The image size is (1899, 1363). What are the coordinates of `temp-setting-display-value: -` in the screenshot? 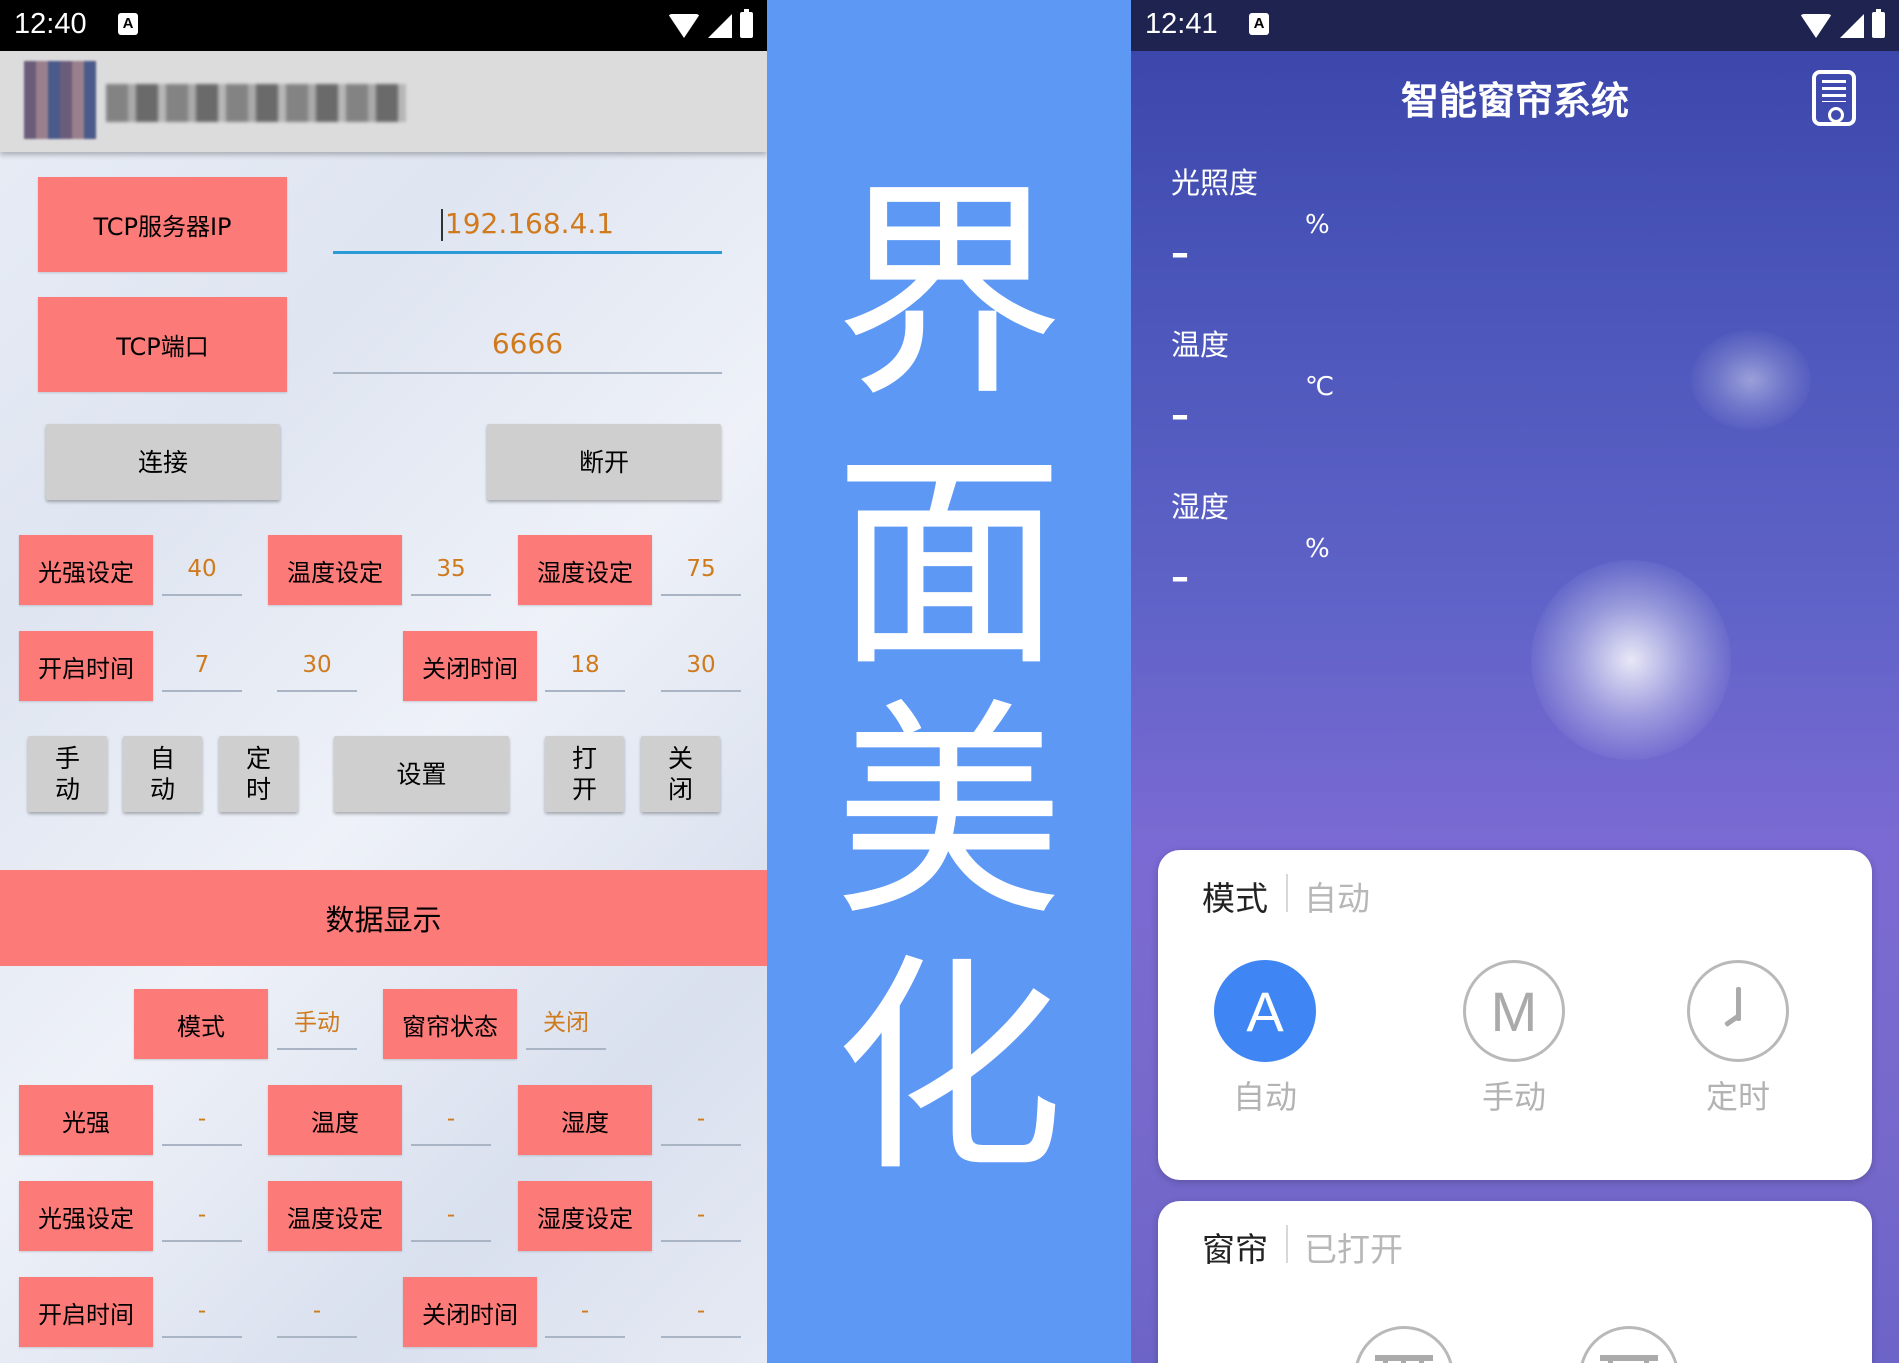 It's located at (451, 1217).